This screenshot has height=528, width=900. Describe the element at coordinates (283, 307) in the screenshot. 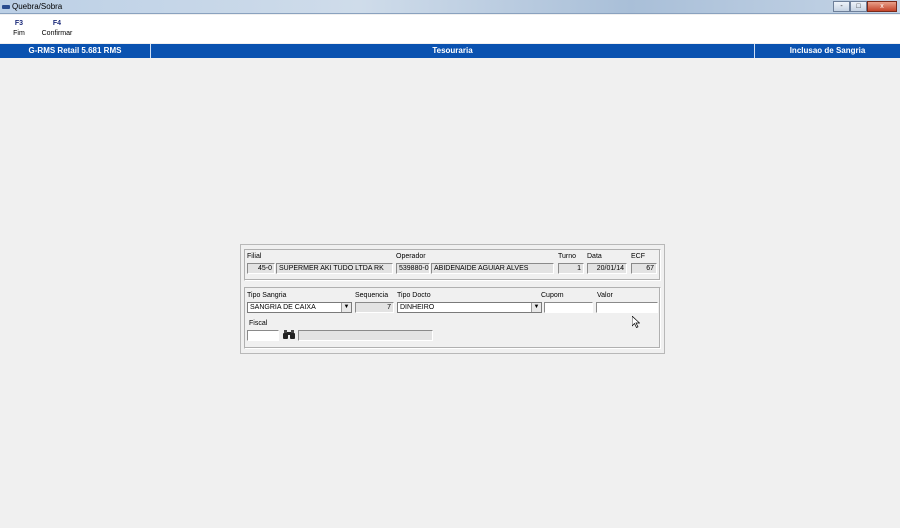

I see `tipo-sangria-value: SANGRIA DE CAIXA` at that location.